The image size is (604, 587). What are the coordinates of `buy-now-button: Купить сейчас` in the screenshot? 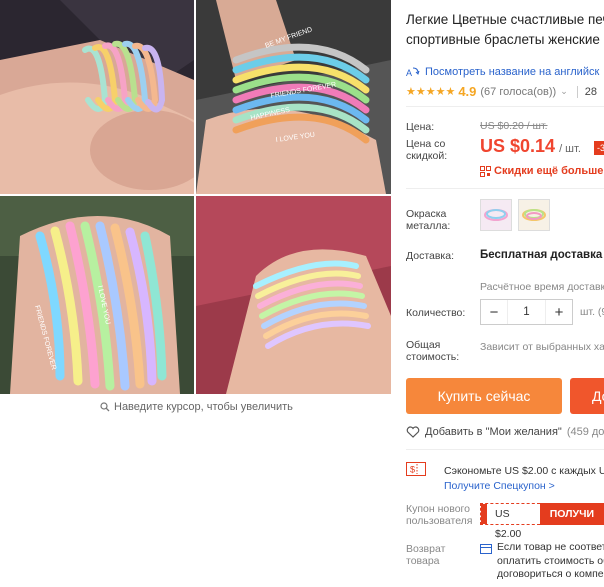 It's located at (484, 396).